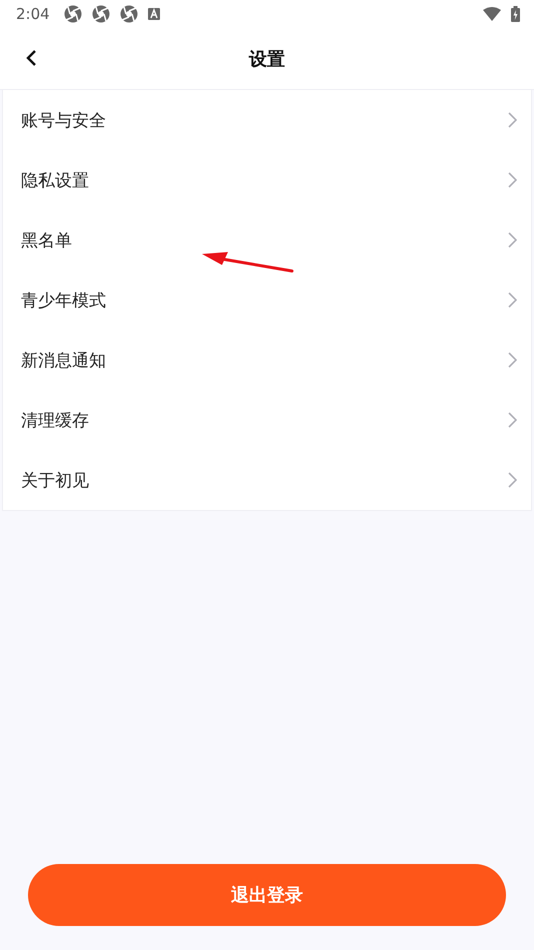 The height and width of the screenshot is (950, 534). I want to click on status-time: 2:04, so click(33, 14).